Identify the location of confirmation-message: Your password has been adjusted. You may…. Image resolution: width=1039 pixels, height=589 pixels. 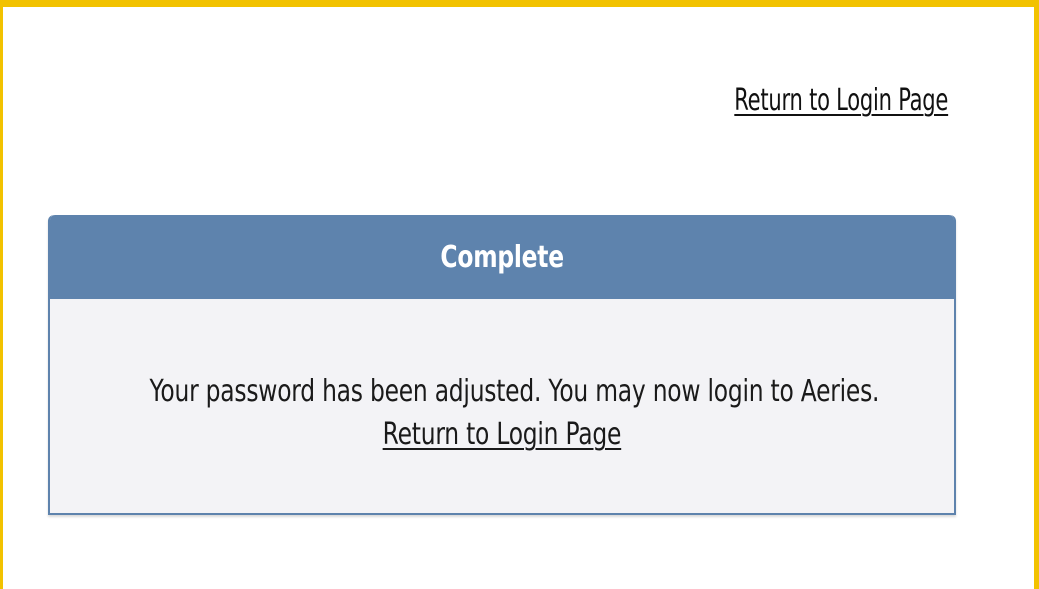
(514, 391).